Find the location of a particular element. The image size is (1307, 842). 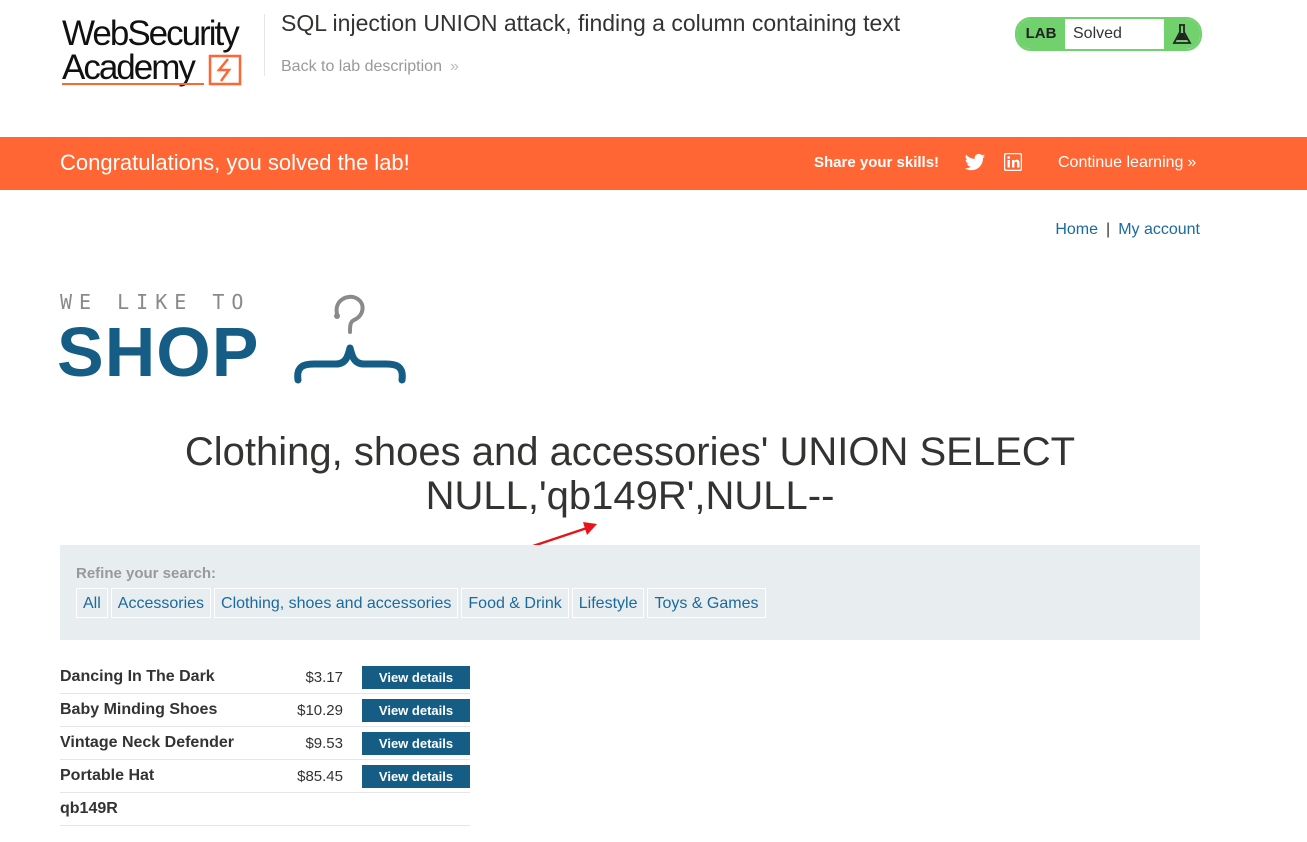

hanger-icon is located at coordinates (350, 339).